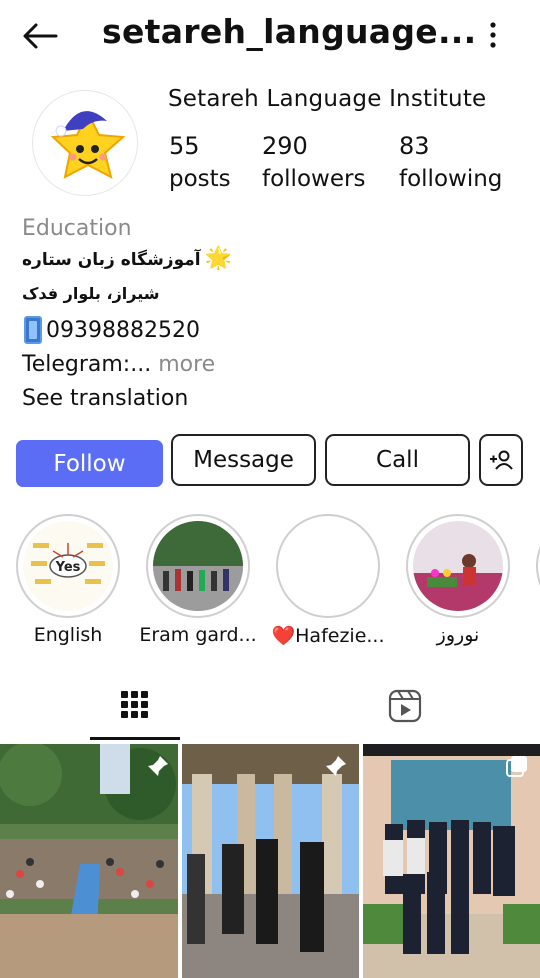 The width and height of the screenshot is (540, 978). I want to click on bio-line-1: 🌟آموزشگاه زبان ستاره, so click(127, 258).